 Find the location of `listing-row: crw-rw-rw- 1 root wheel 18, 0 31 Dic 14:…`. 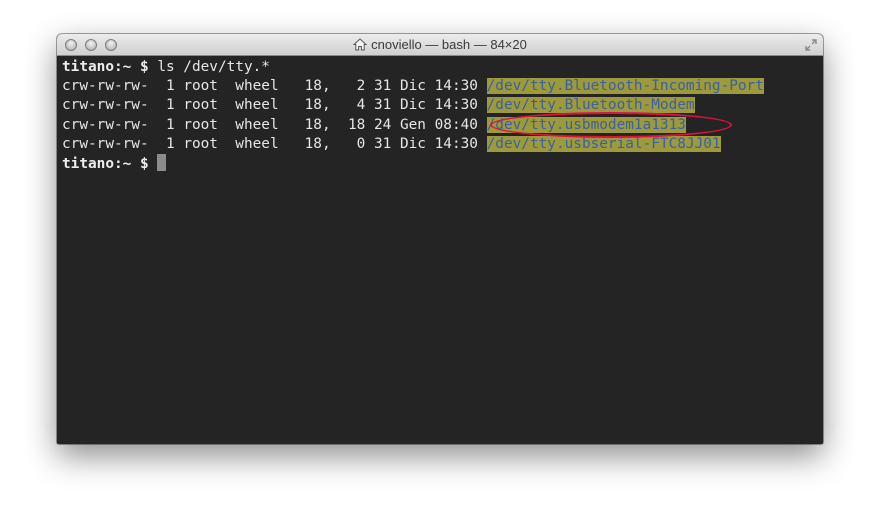

listing-row: crw-rw-rw- 1 root wheel 18, 0 31 Dic 14:… is located at coordinates (442, 144).